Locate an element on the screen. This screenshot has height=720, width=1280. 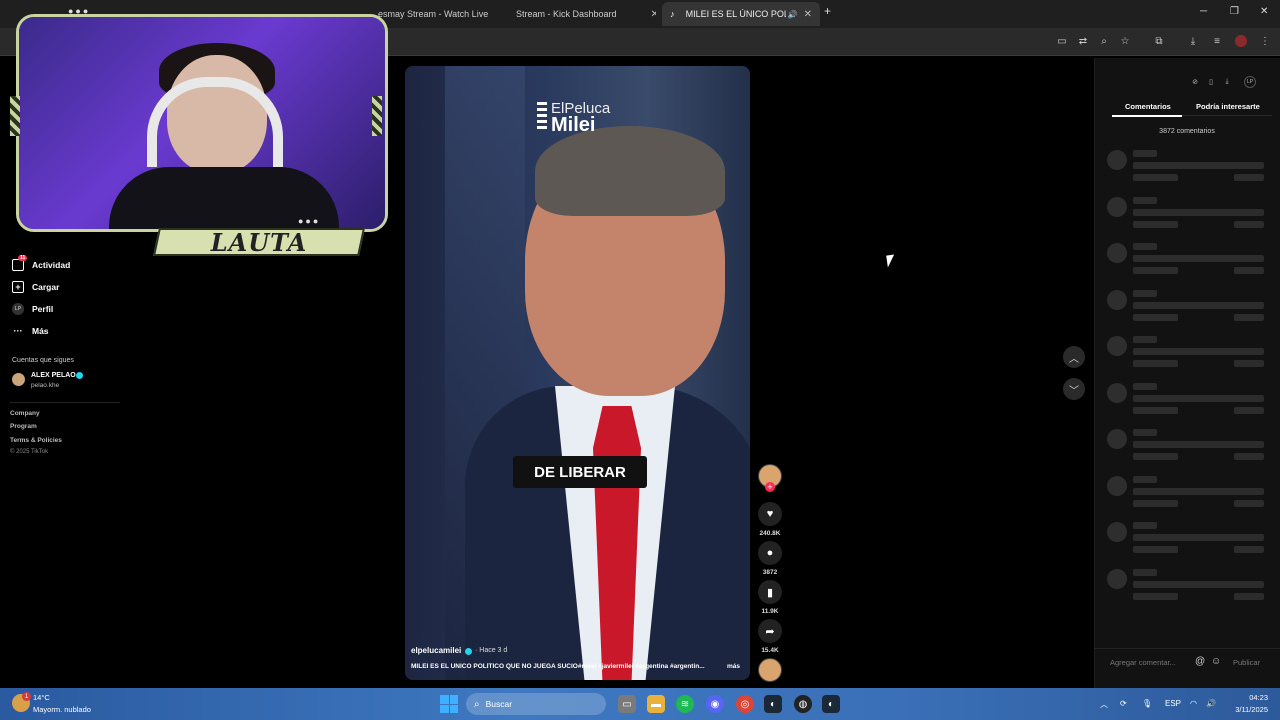
mention-icon: @ is located at coordinates (1200, 661).